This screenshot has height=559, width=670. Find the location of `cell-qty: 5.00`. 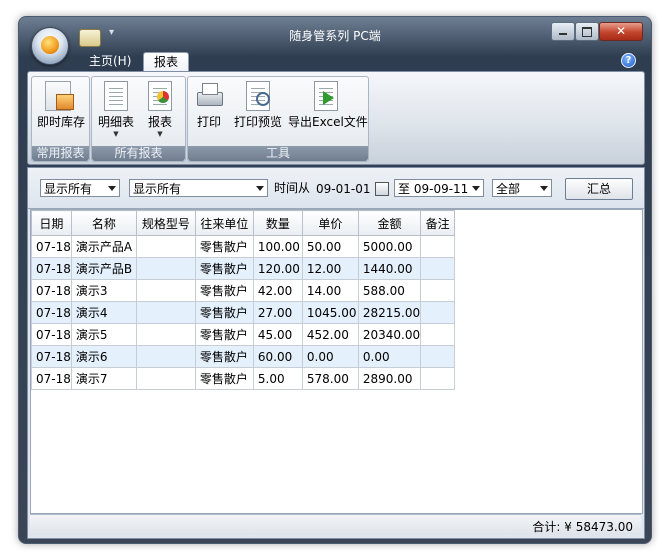

cell-qty: 5.00 is located at coordinates (277, 378).